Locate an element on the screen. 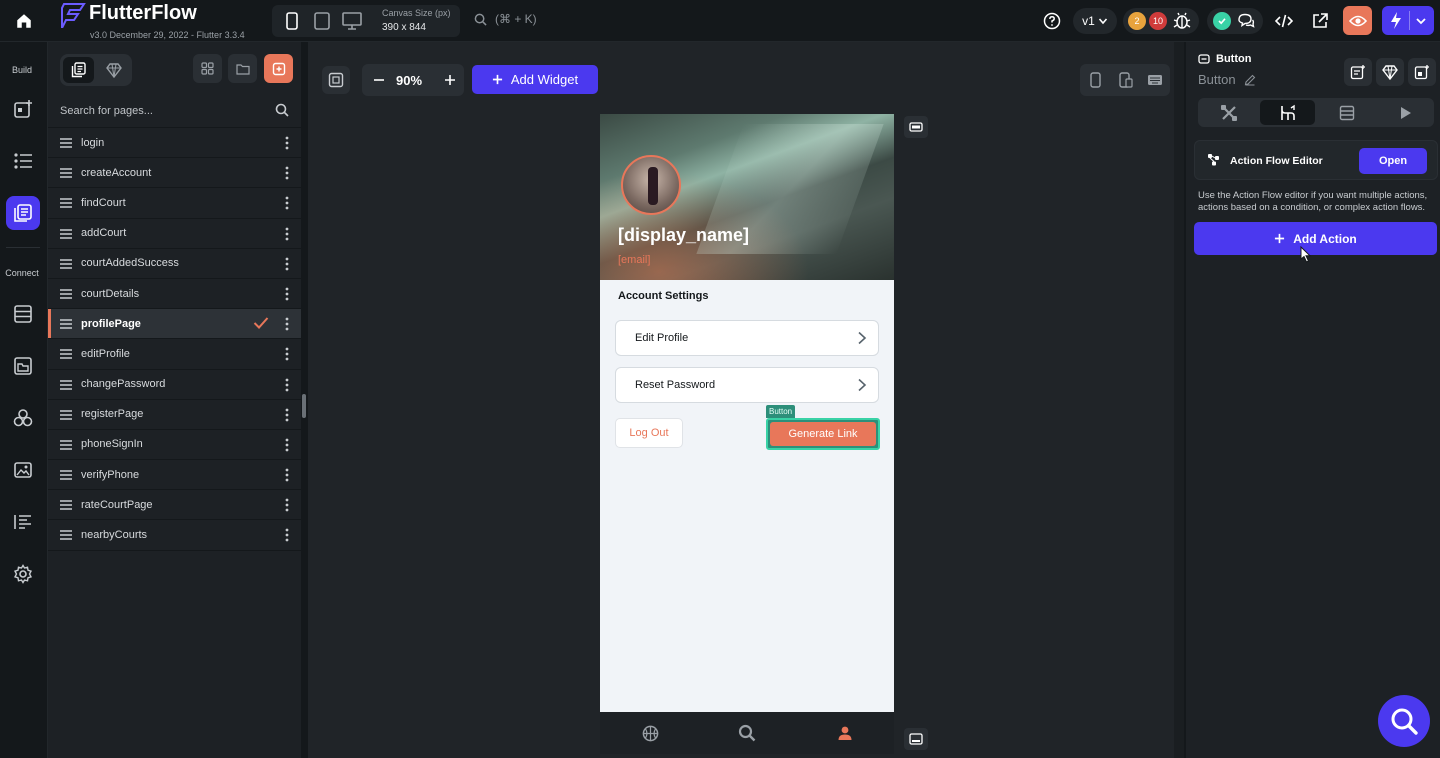 This screenshot has width=1440, height=758. pages-button is located at coordinates (23, 213).